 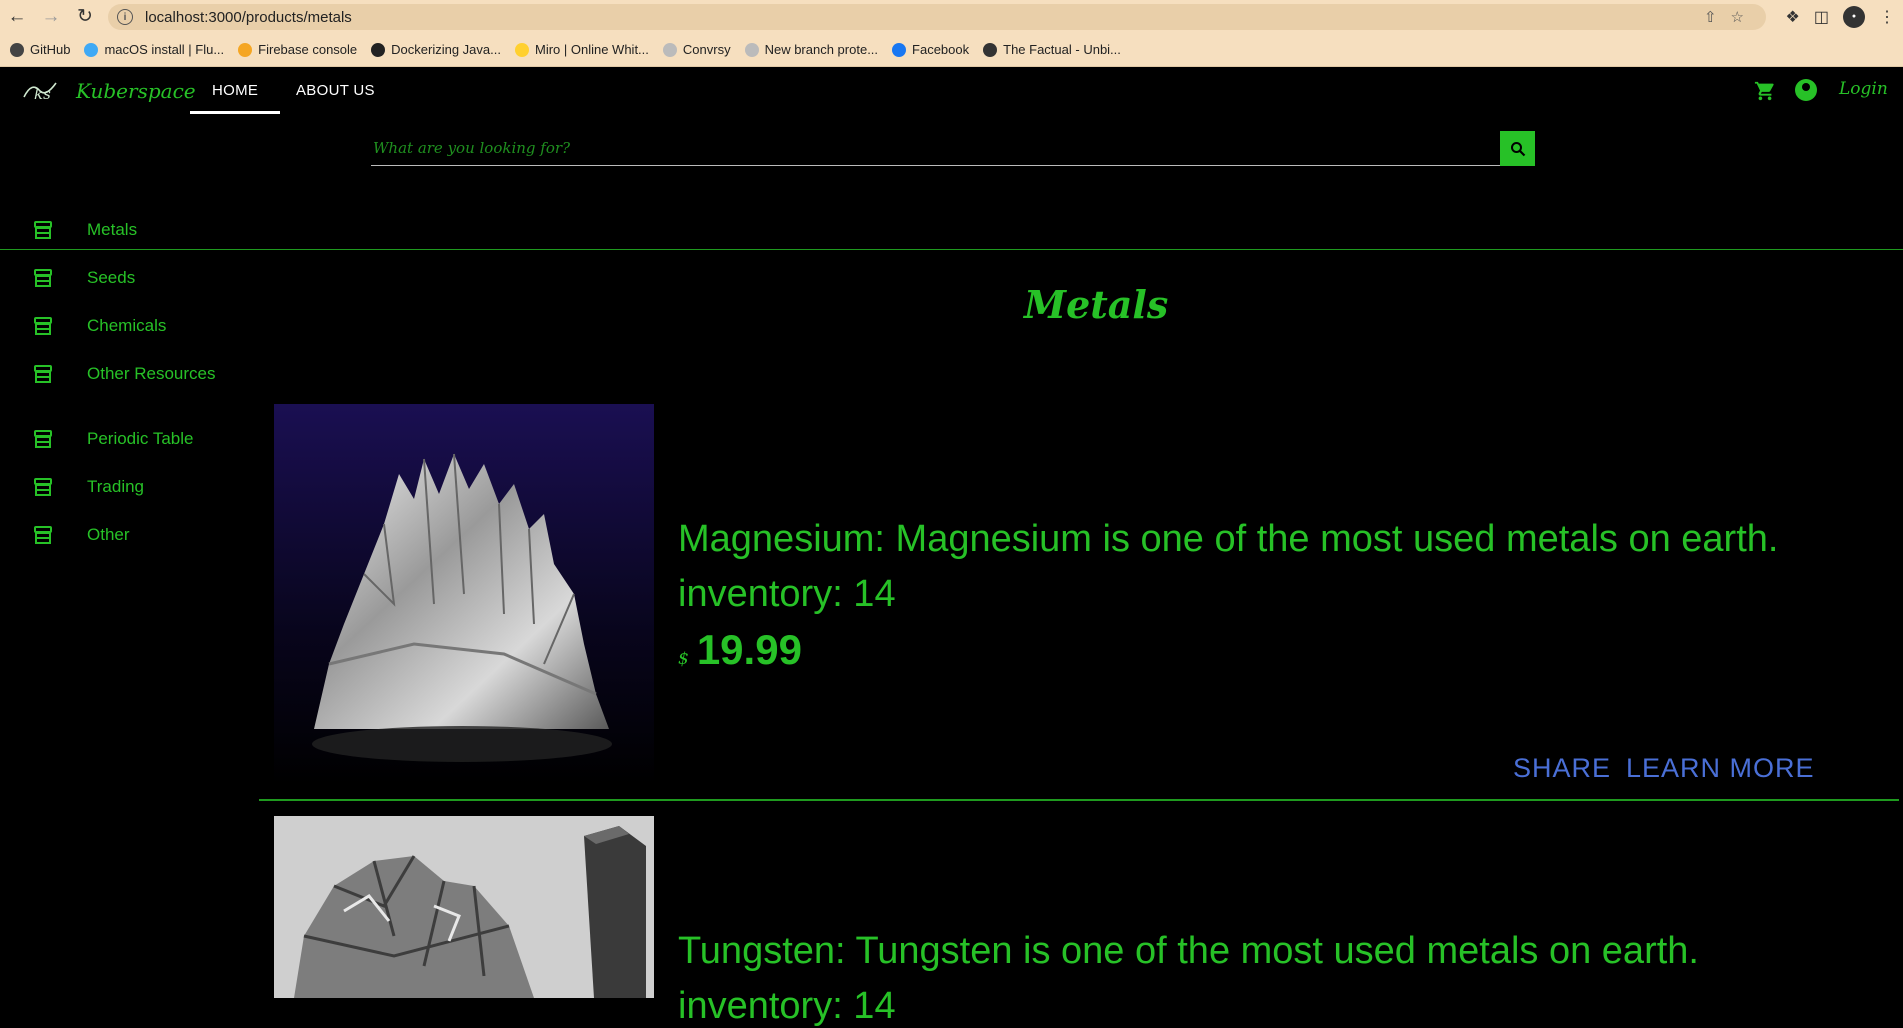 I want to click on sidebar-item-label: Seeds, so click(x=111, y=277).